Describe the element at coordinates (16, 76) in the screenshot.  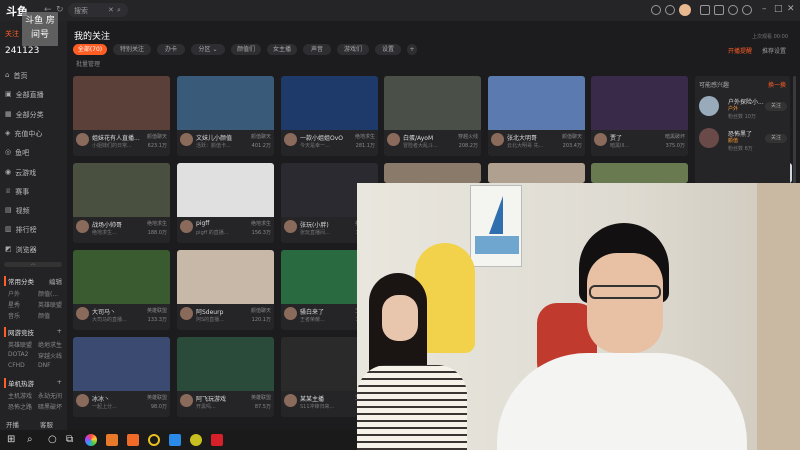
I see `sidebar-item: ⌂ 首页` at that location.